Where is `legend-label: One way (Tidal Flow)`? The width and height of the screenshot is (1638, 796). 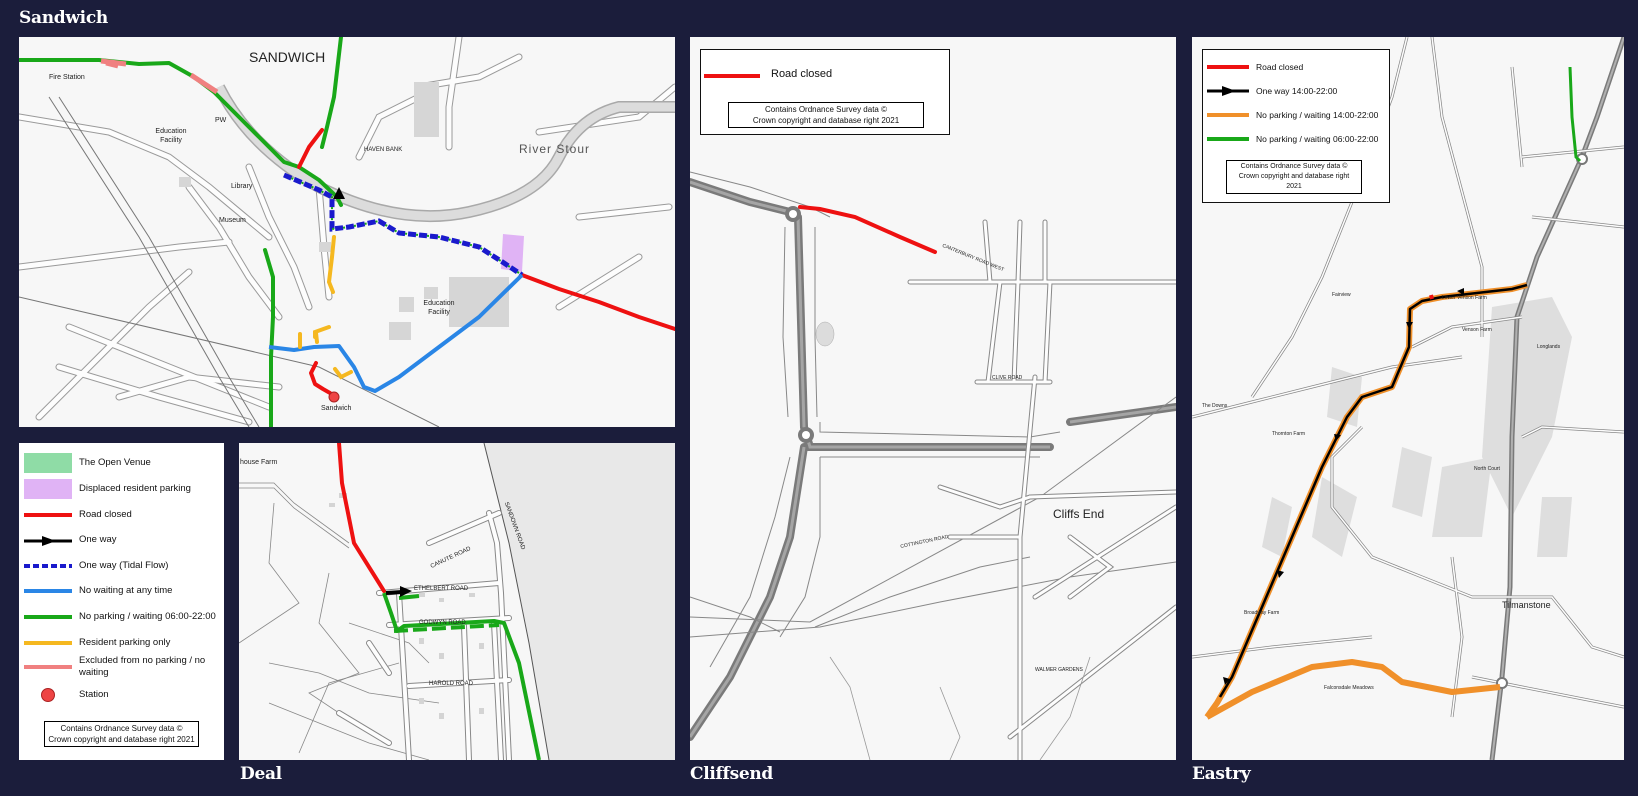 legend-label: One way (Tidal Flow) is located at coordinates (124, 565).